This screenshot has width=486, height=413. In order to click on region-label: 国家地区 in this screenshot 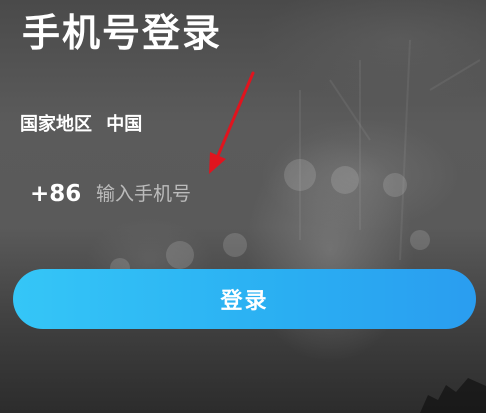, I will do `click(56, 124)`.